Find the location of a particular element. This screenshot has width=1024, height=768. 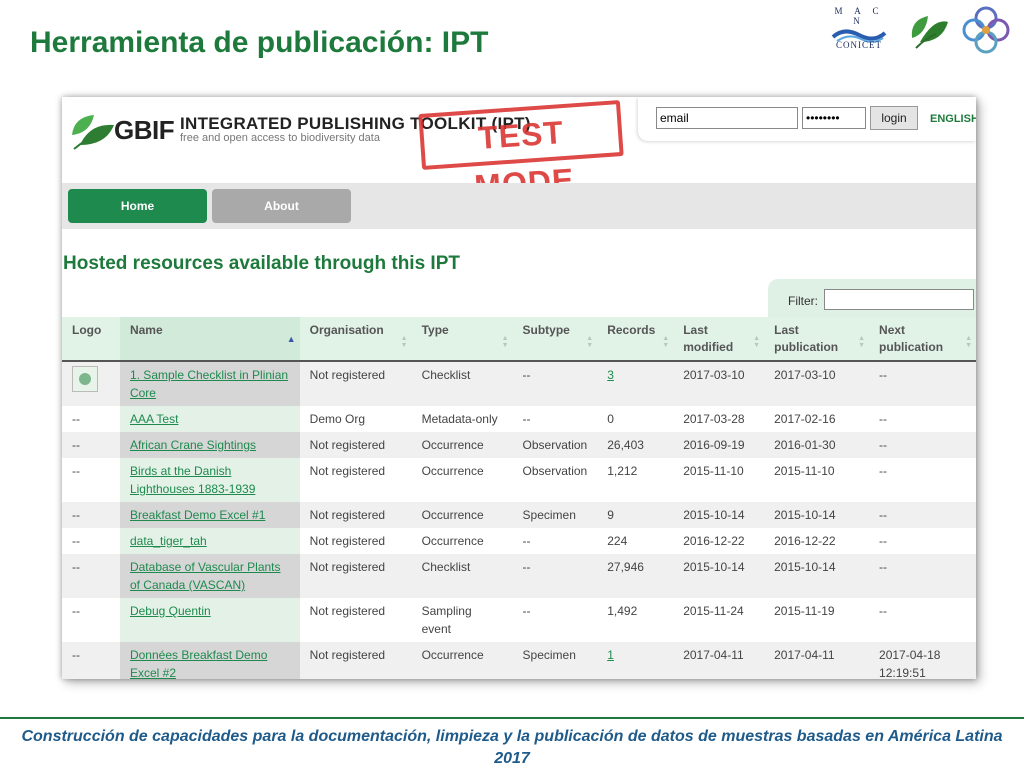

resource-link: Breakfast Demo Excel #1 is located at coordinates (197, 515).